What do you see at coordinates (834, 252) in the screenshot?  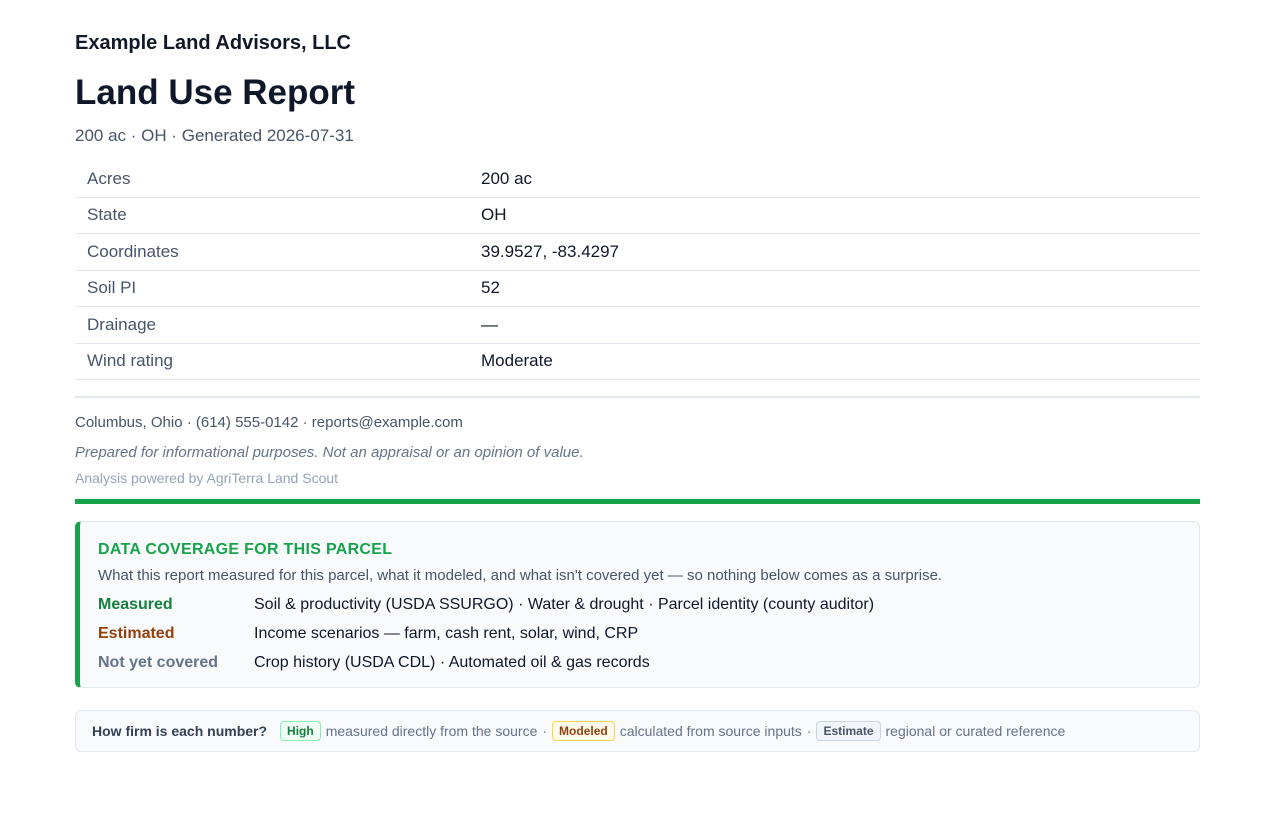 I see `fact-value: 39.9527, -83.4297` at bounding box center [834, 252].